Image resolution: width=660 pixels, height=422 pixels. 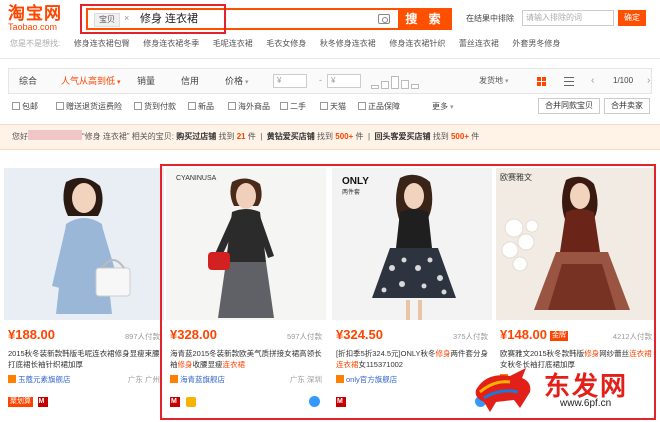 I want to click on product-image, so click(x=84, y=244).